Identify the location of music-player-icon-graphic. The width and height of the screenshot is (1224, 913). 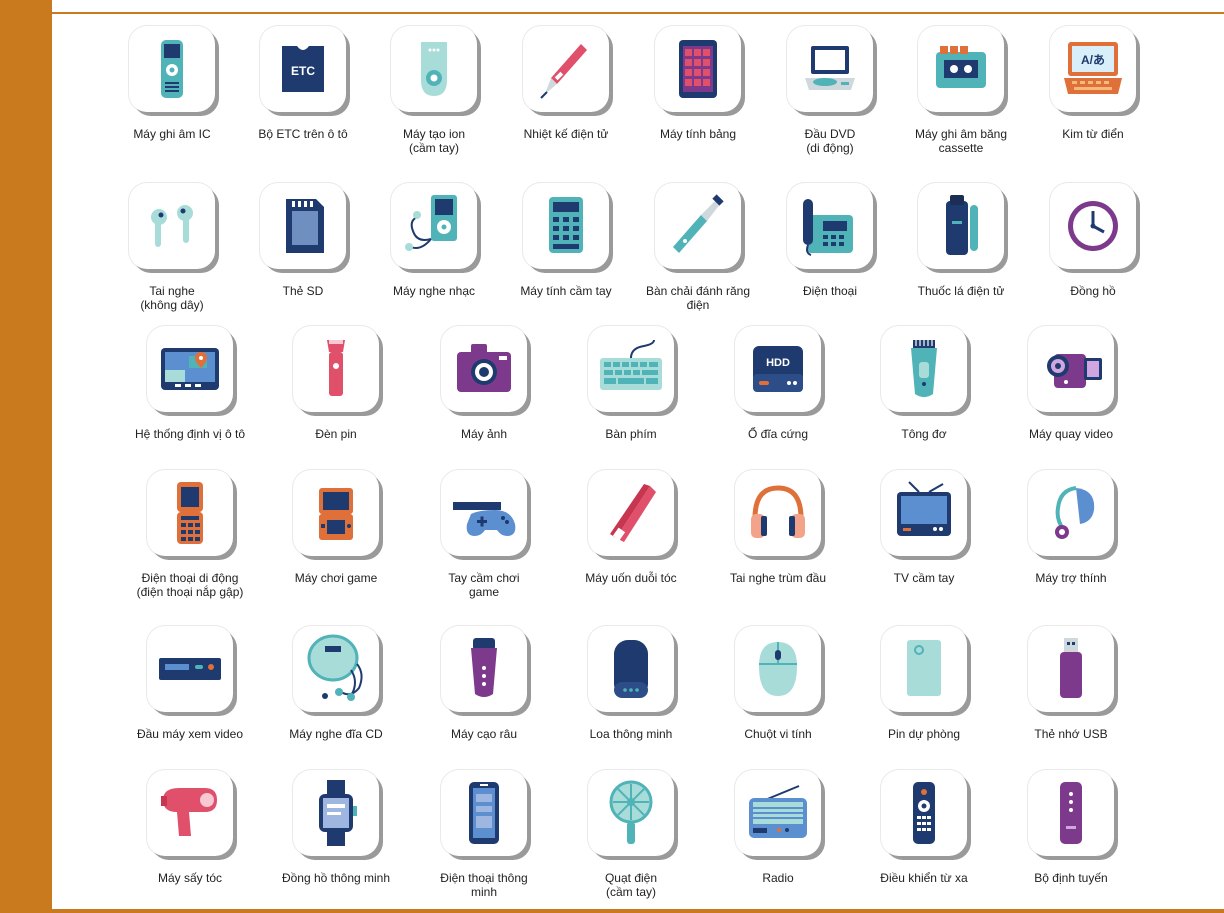
(431, 223).